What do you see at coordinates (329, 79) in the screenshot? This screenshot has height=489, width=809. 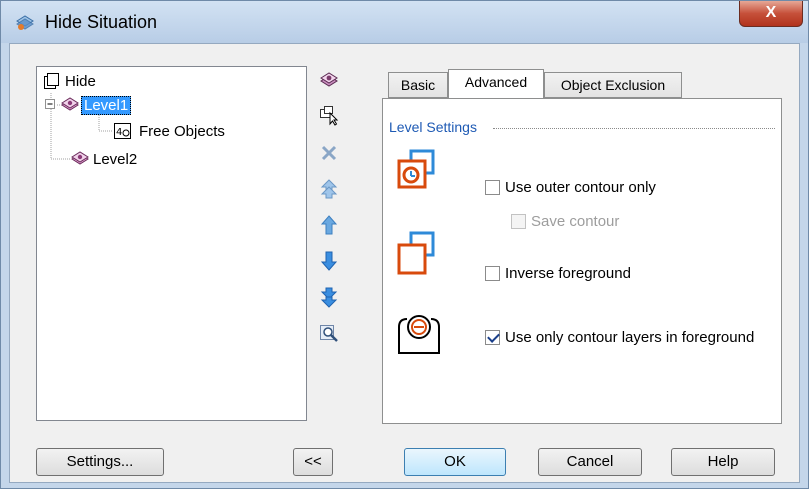 I see `layers-icon` at bounding box center [329, 79].